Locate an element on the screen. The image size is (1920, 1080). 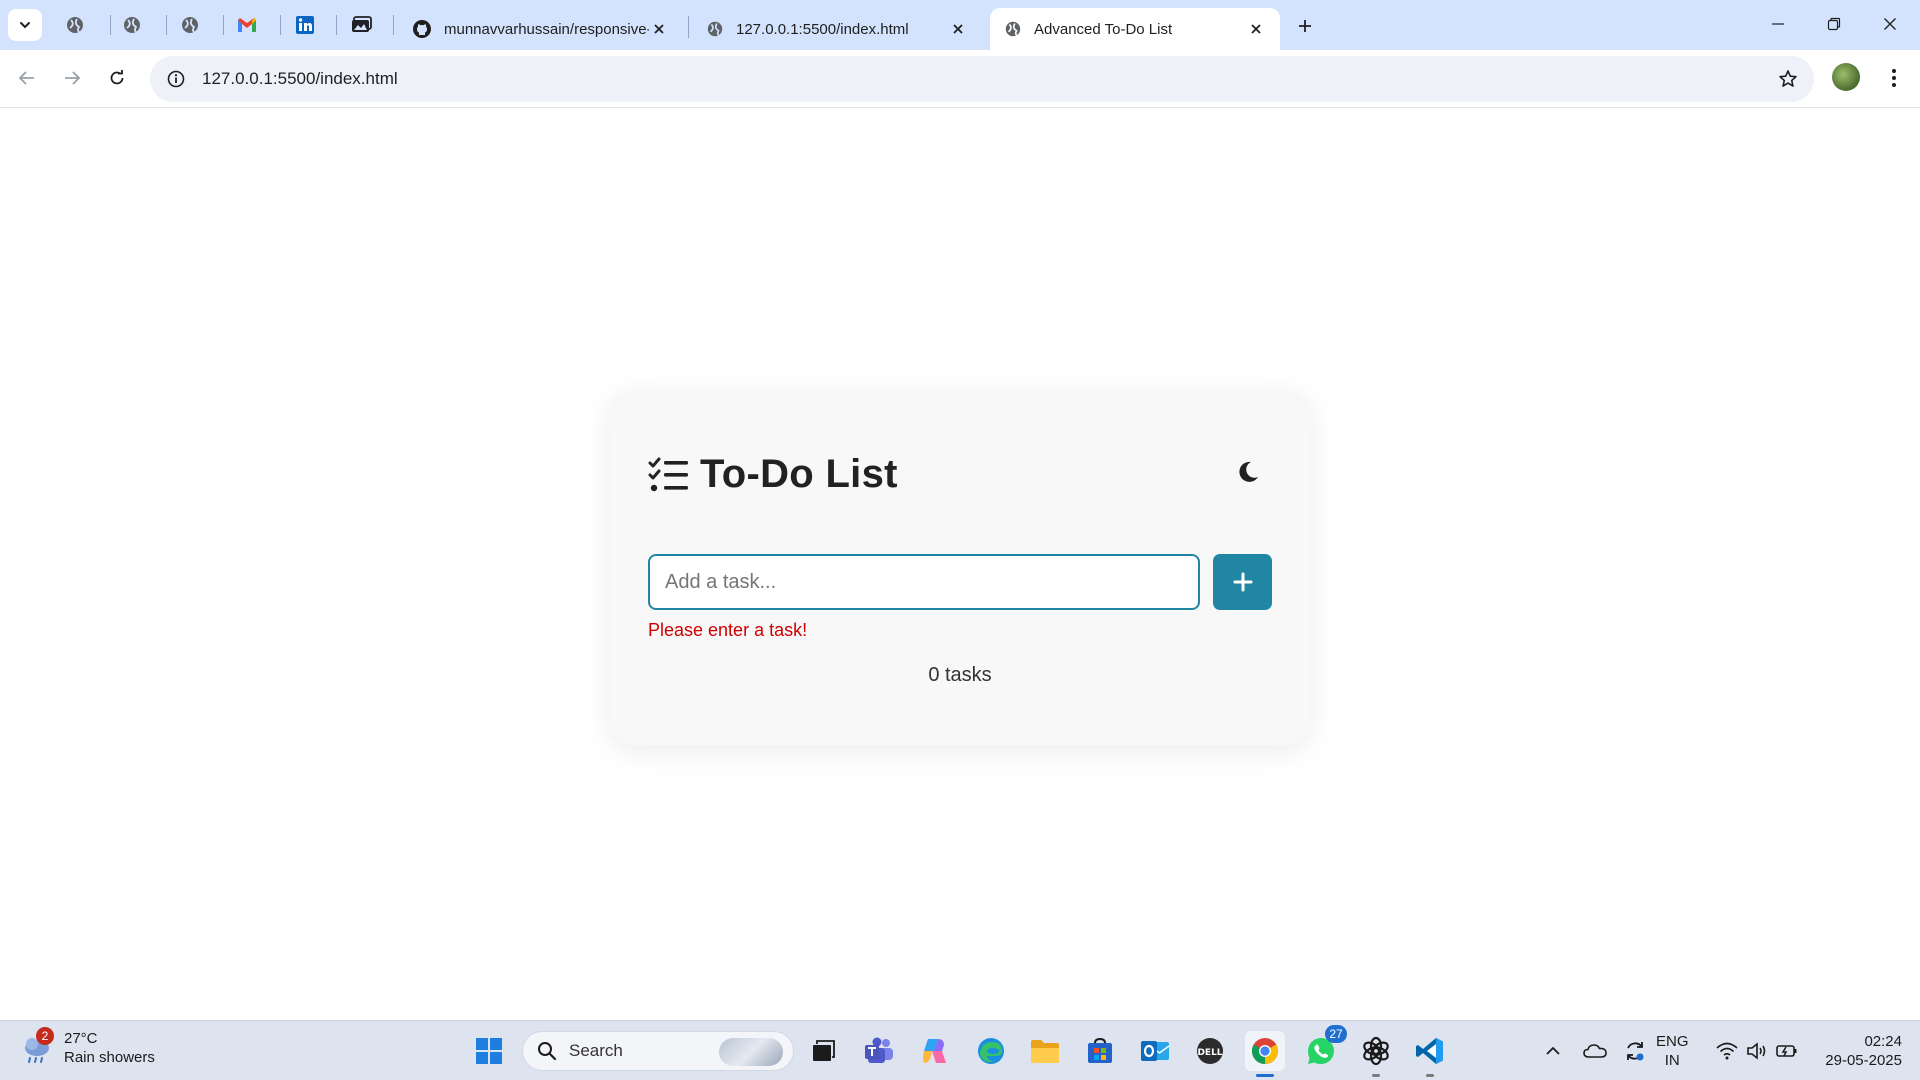
volume-icon is located at coordinates (1756, 1051).